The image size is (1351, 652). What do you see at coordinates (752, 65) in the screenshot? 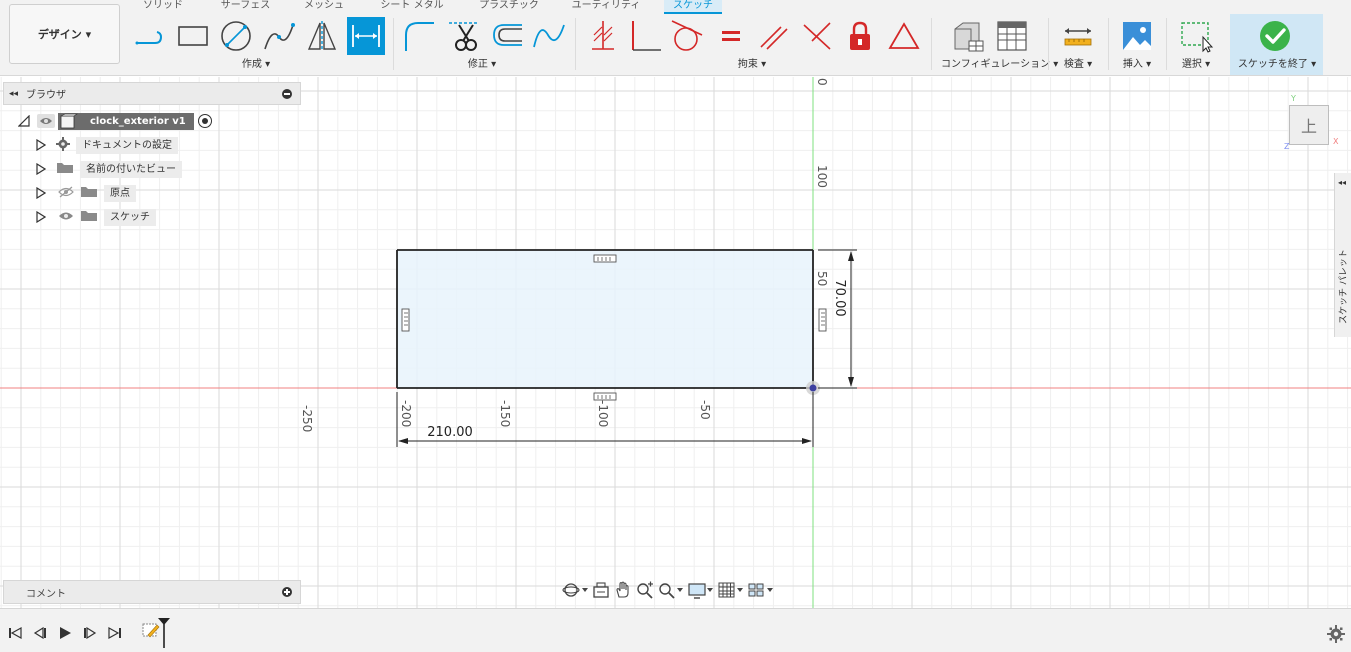
I see `constrain-group-label: 拘束 ▾` at bounding box center [752, 65].